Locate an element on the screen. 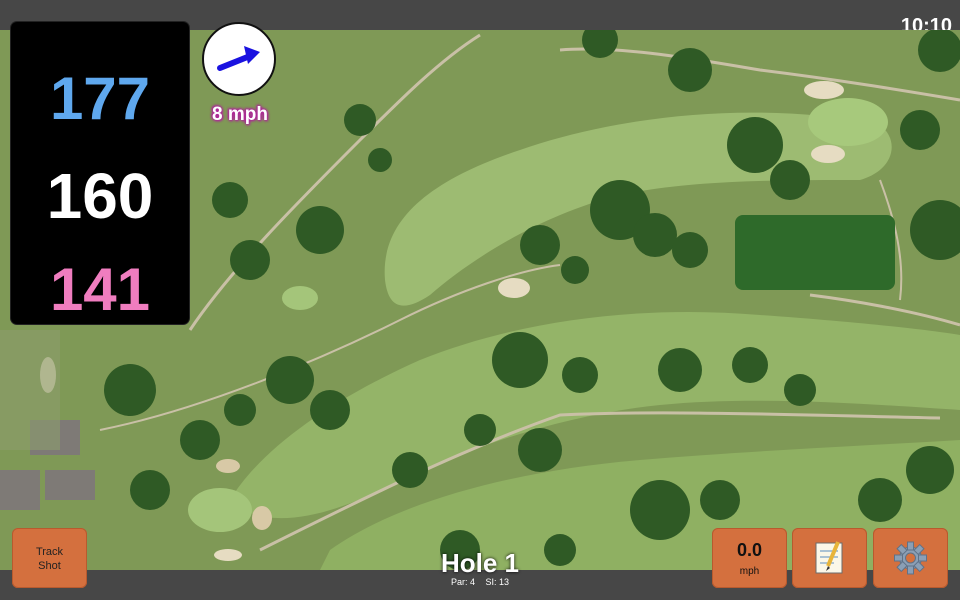 This screenshot has width=960, height=600. wind-indicator is located at coordinates (239, 59).